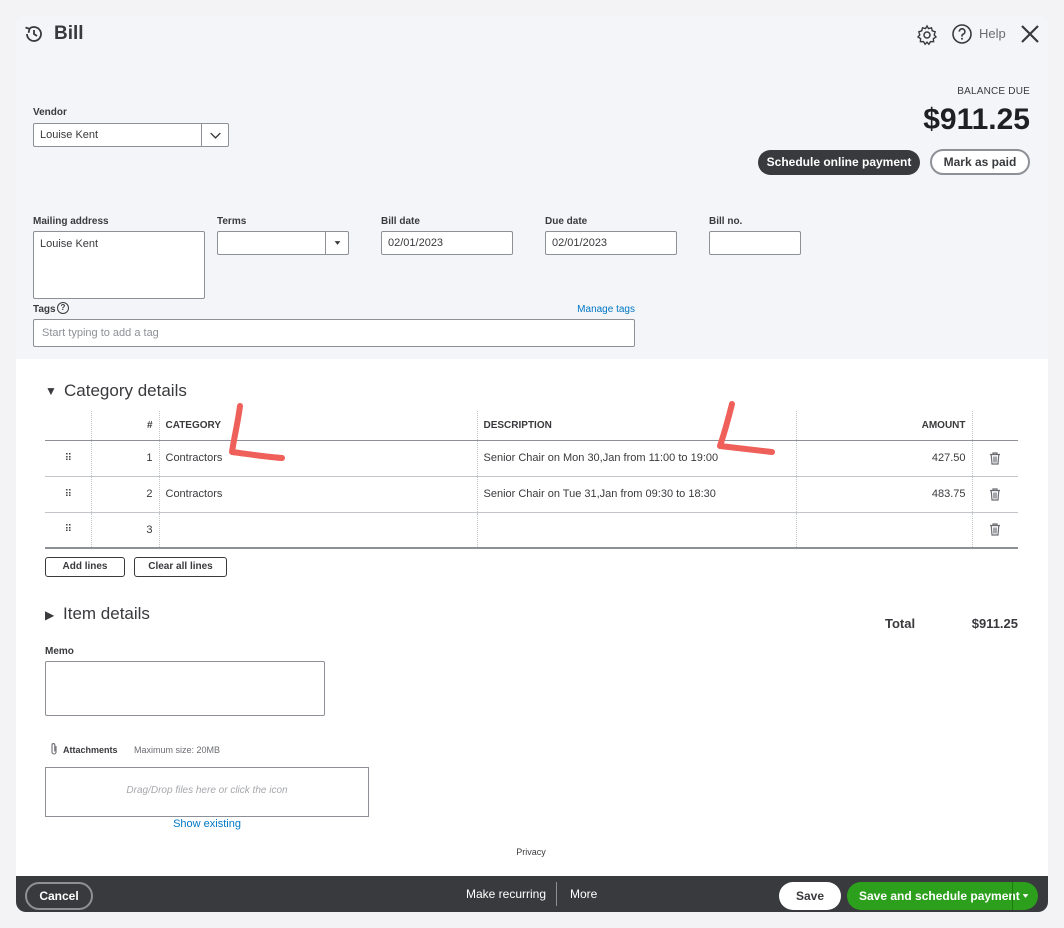 The height and width of the screenshot is (928, 1064). I want to click on table-row: ⠿ 3, so click(531, 530).